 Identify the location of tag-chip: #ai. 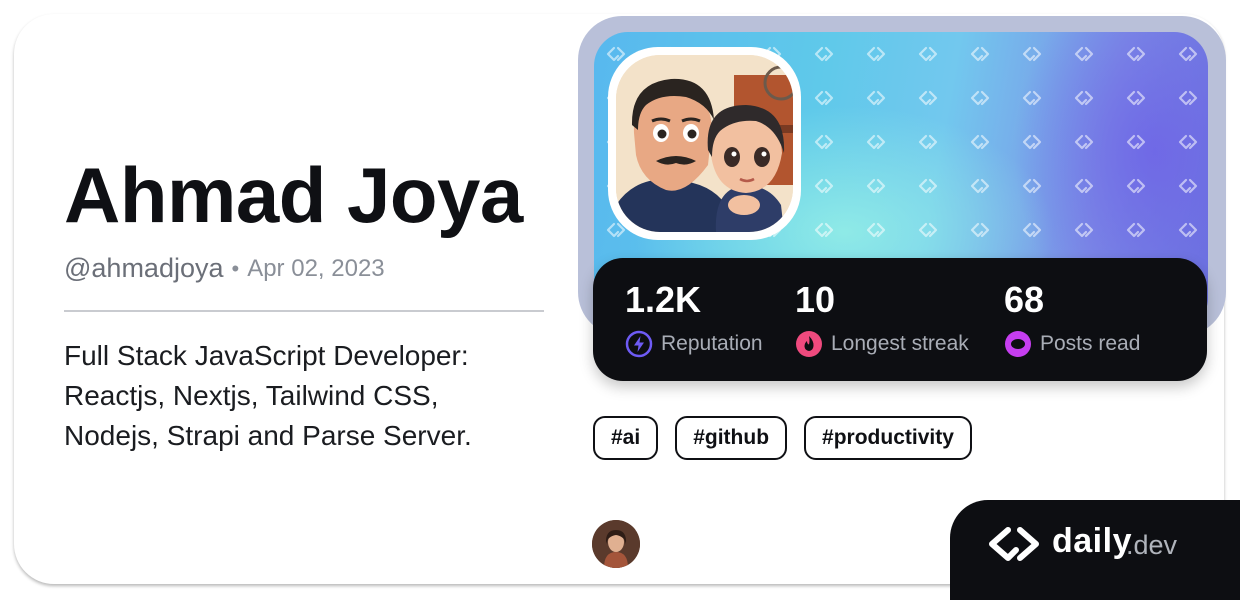
(626, 438).